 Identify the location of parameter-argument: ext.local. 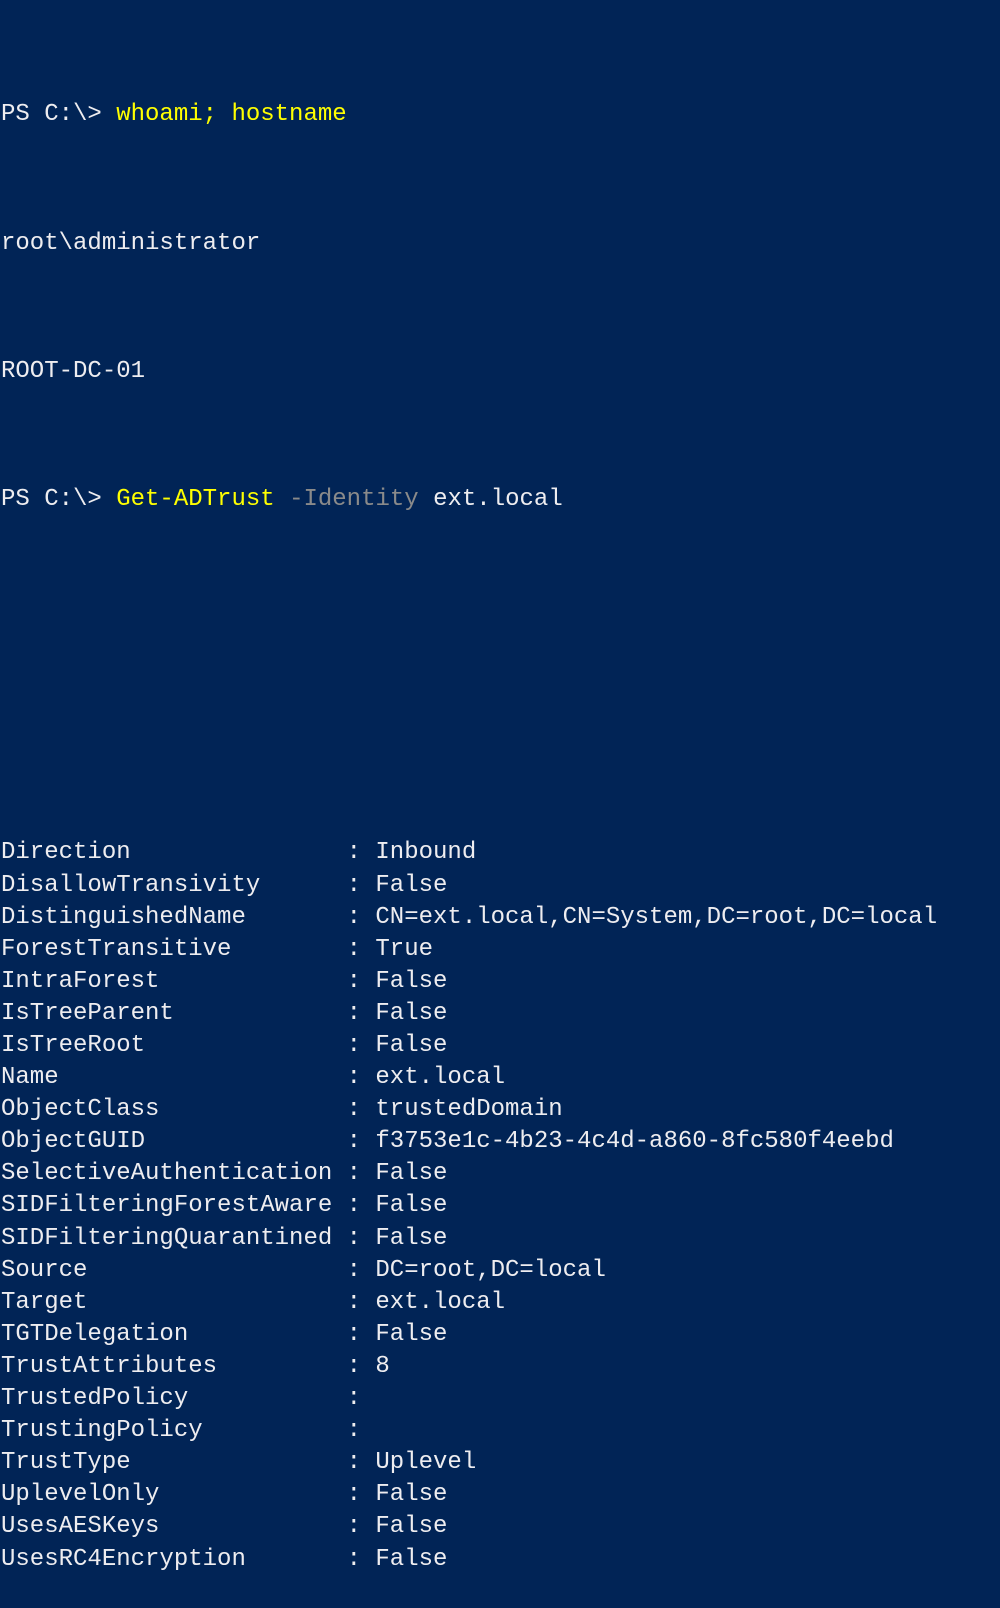
(498, 500).